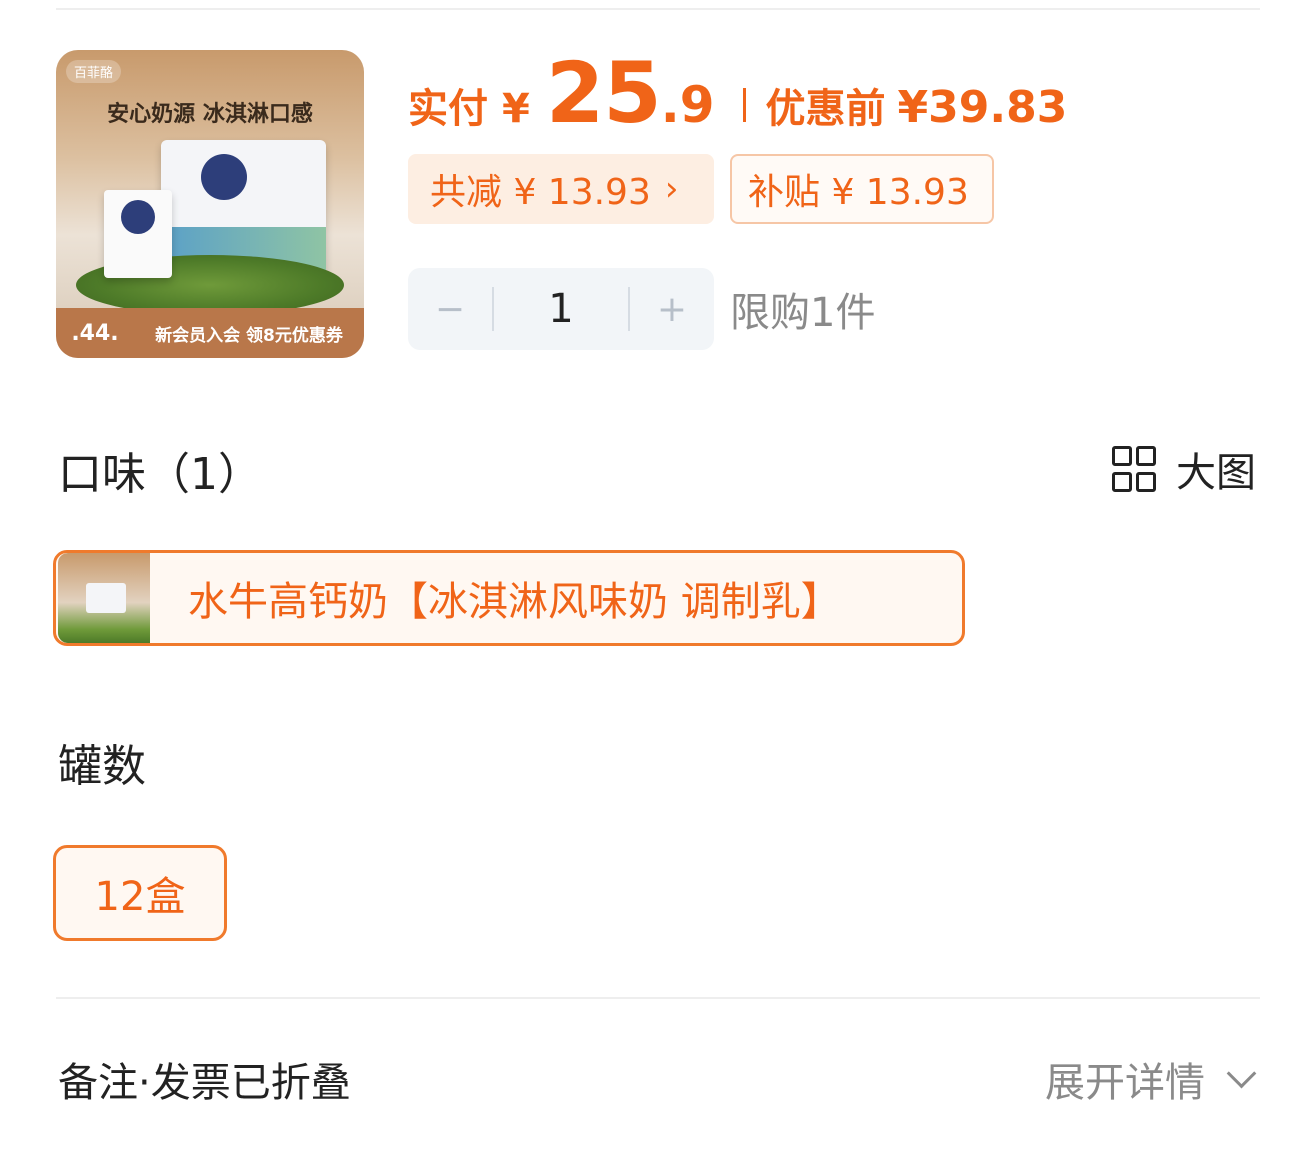  Describe the element at coordinates (744, 105) in the screenshot. I see `price-separator` at that location.